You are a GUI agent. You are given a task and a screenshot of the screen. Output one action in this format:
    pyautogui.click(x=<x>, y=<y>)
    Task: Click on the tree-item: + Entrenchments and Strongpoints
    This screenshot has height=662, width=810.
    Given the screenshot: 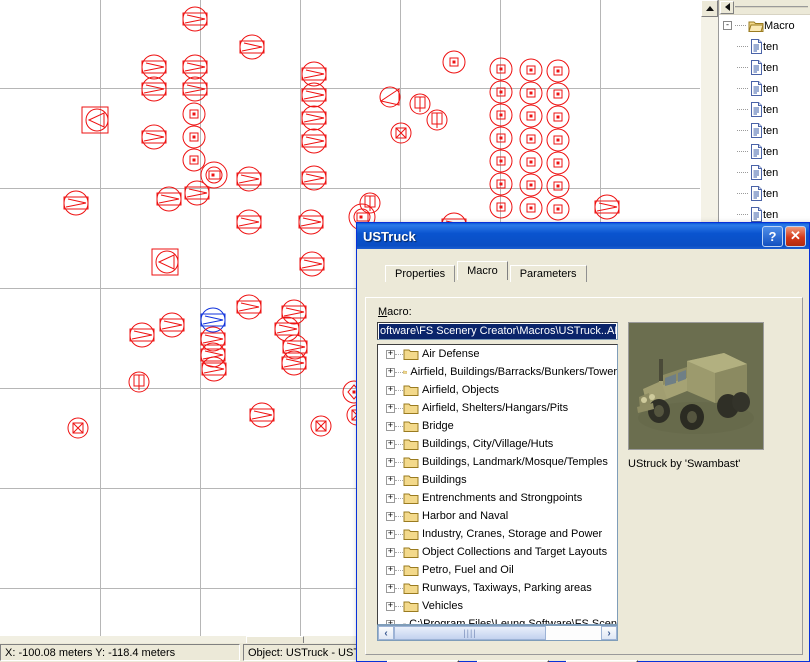 What is the action you would take?
    pyautogui.click(x=497, y=498)
    